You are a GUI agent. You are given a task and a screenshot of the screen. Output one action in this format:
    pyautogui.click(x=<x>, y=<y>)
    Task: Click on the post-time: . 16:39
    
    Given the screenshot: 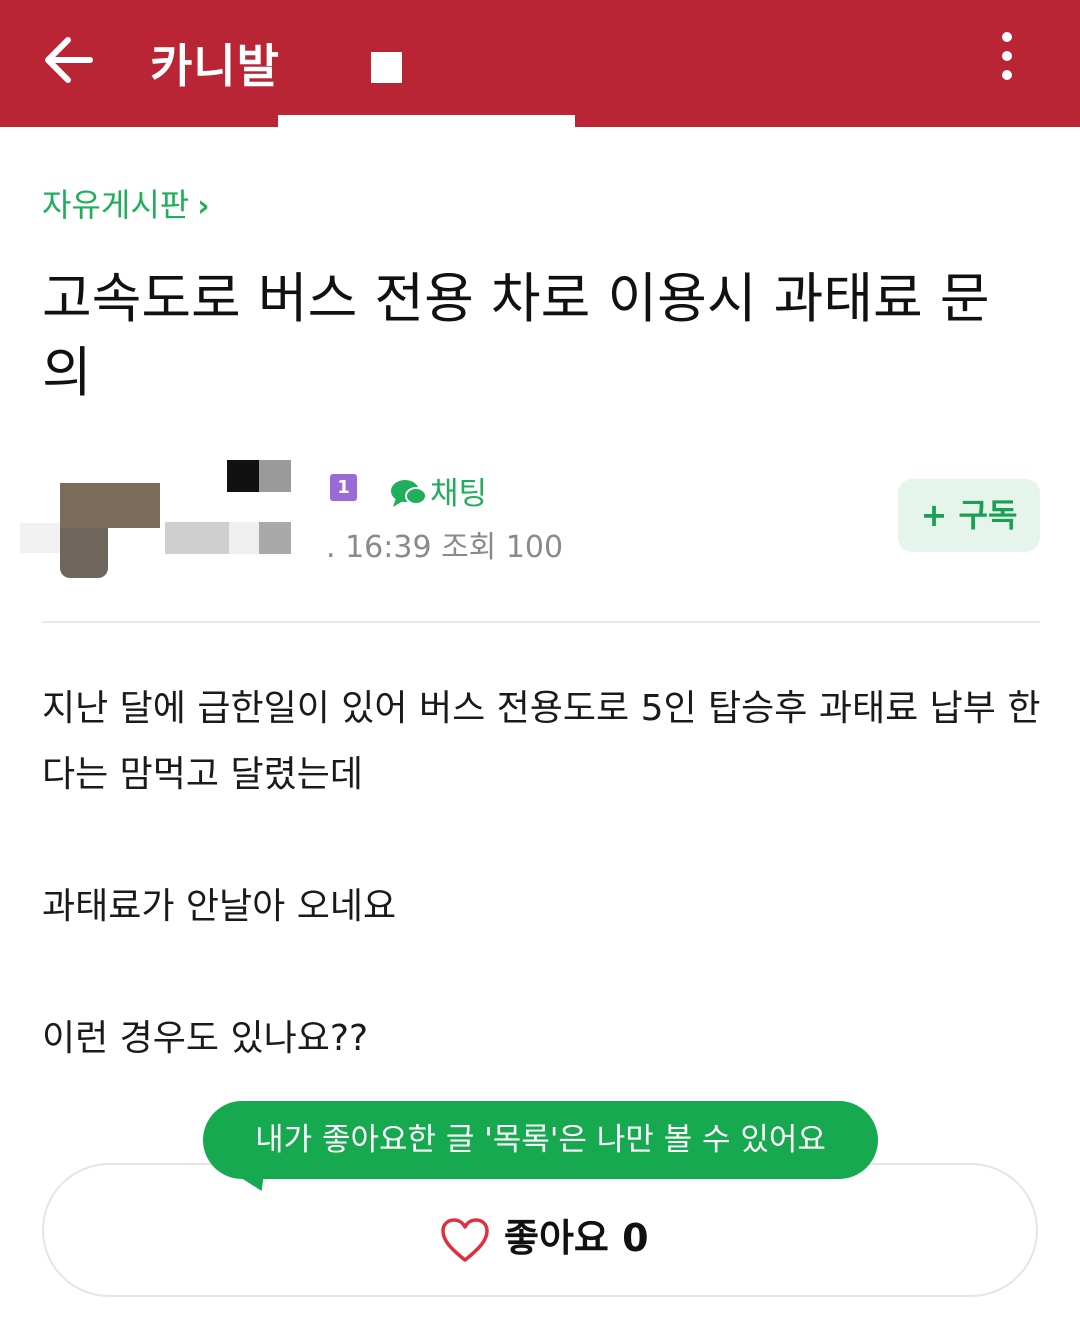 What is the action you would take?
    pyautogui.click(x=379, y=547)
    